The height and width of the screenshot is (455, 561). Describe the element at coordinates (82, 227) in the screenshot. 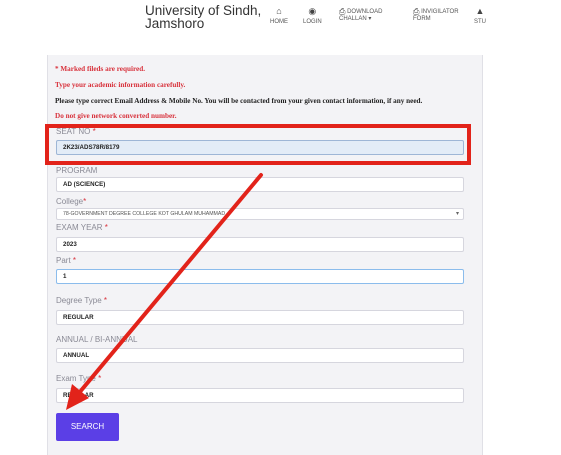

I see `exam-year-label: EXAM YEAR *` at that location.